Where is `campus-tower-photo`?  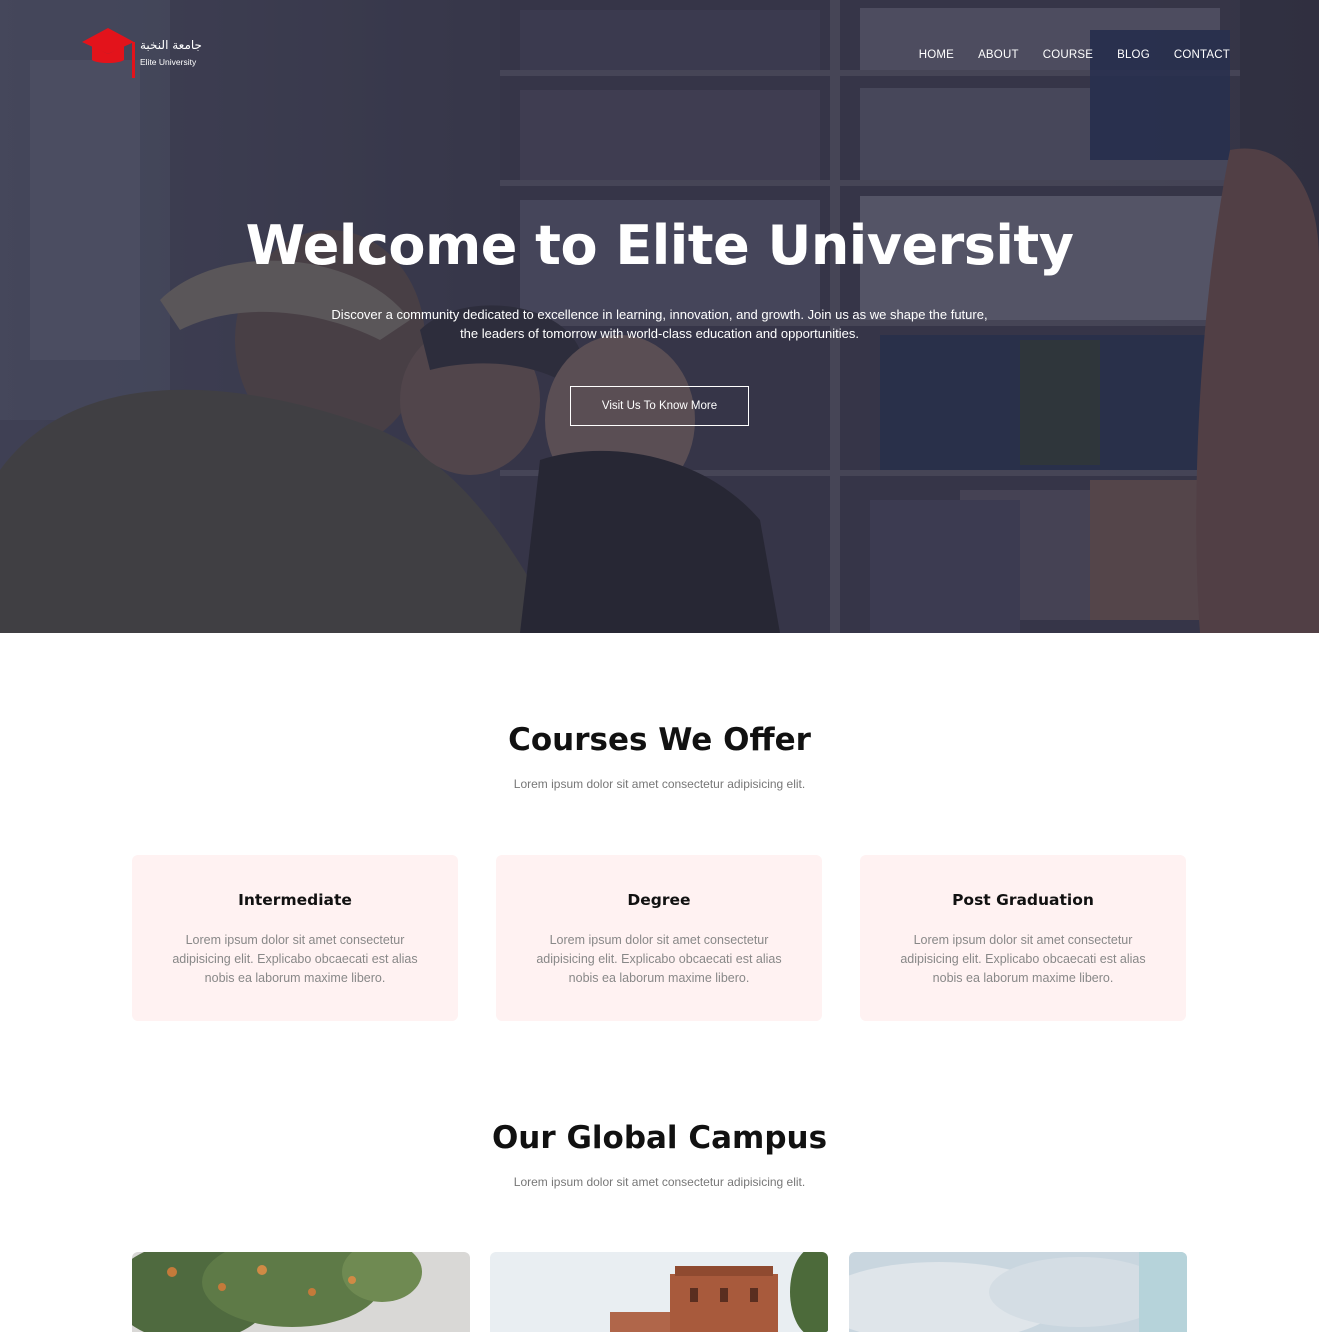 campus-tower-photo is located at coordinates (659, 1292).